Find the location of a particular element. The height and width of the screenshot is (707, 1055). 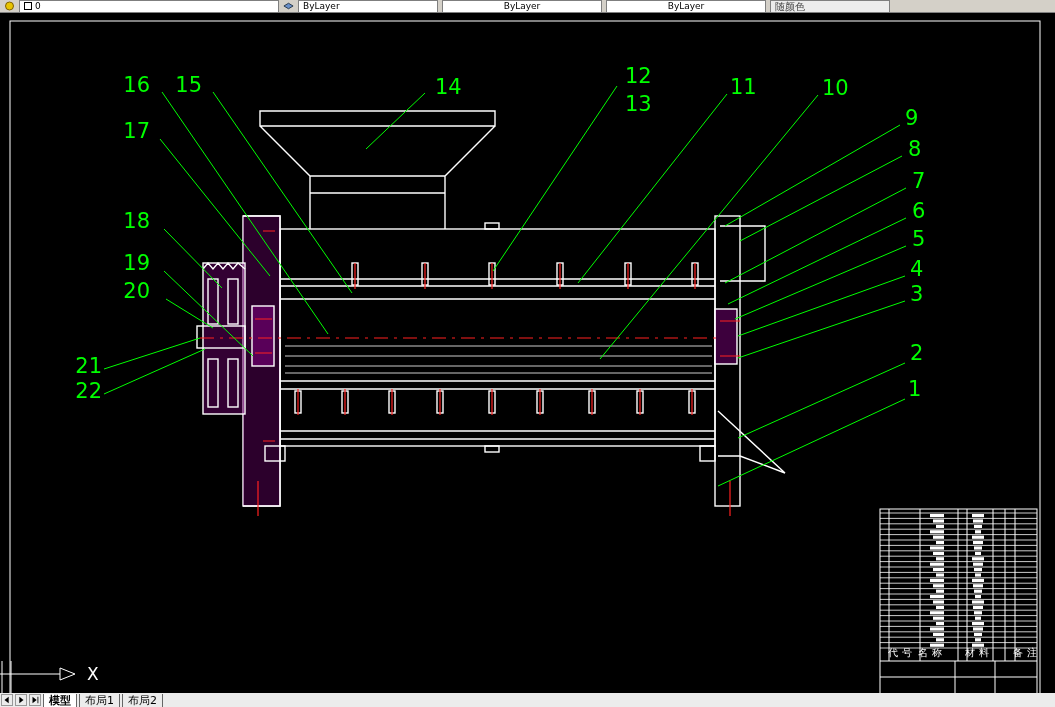

table-header: 代 号 is located at coordinates (900, 652).